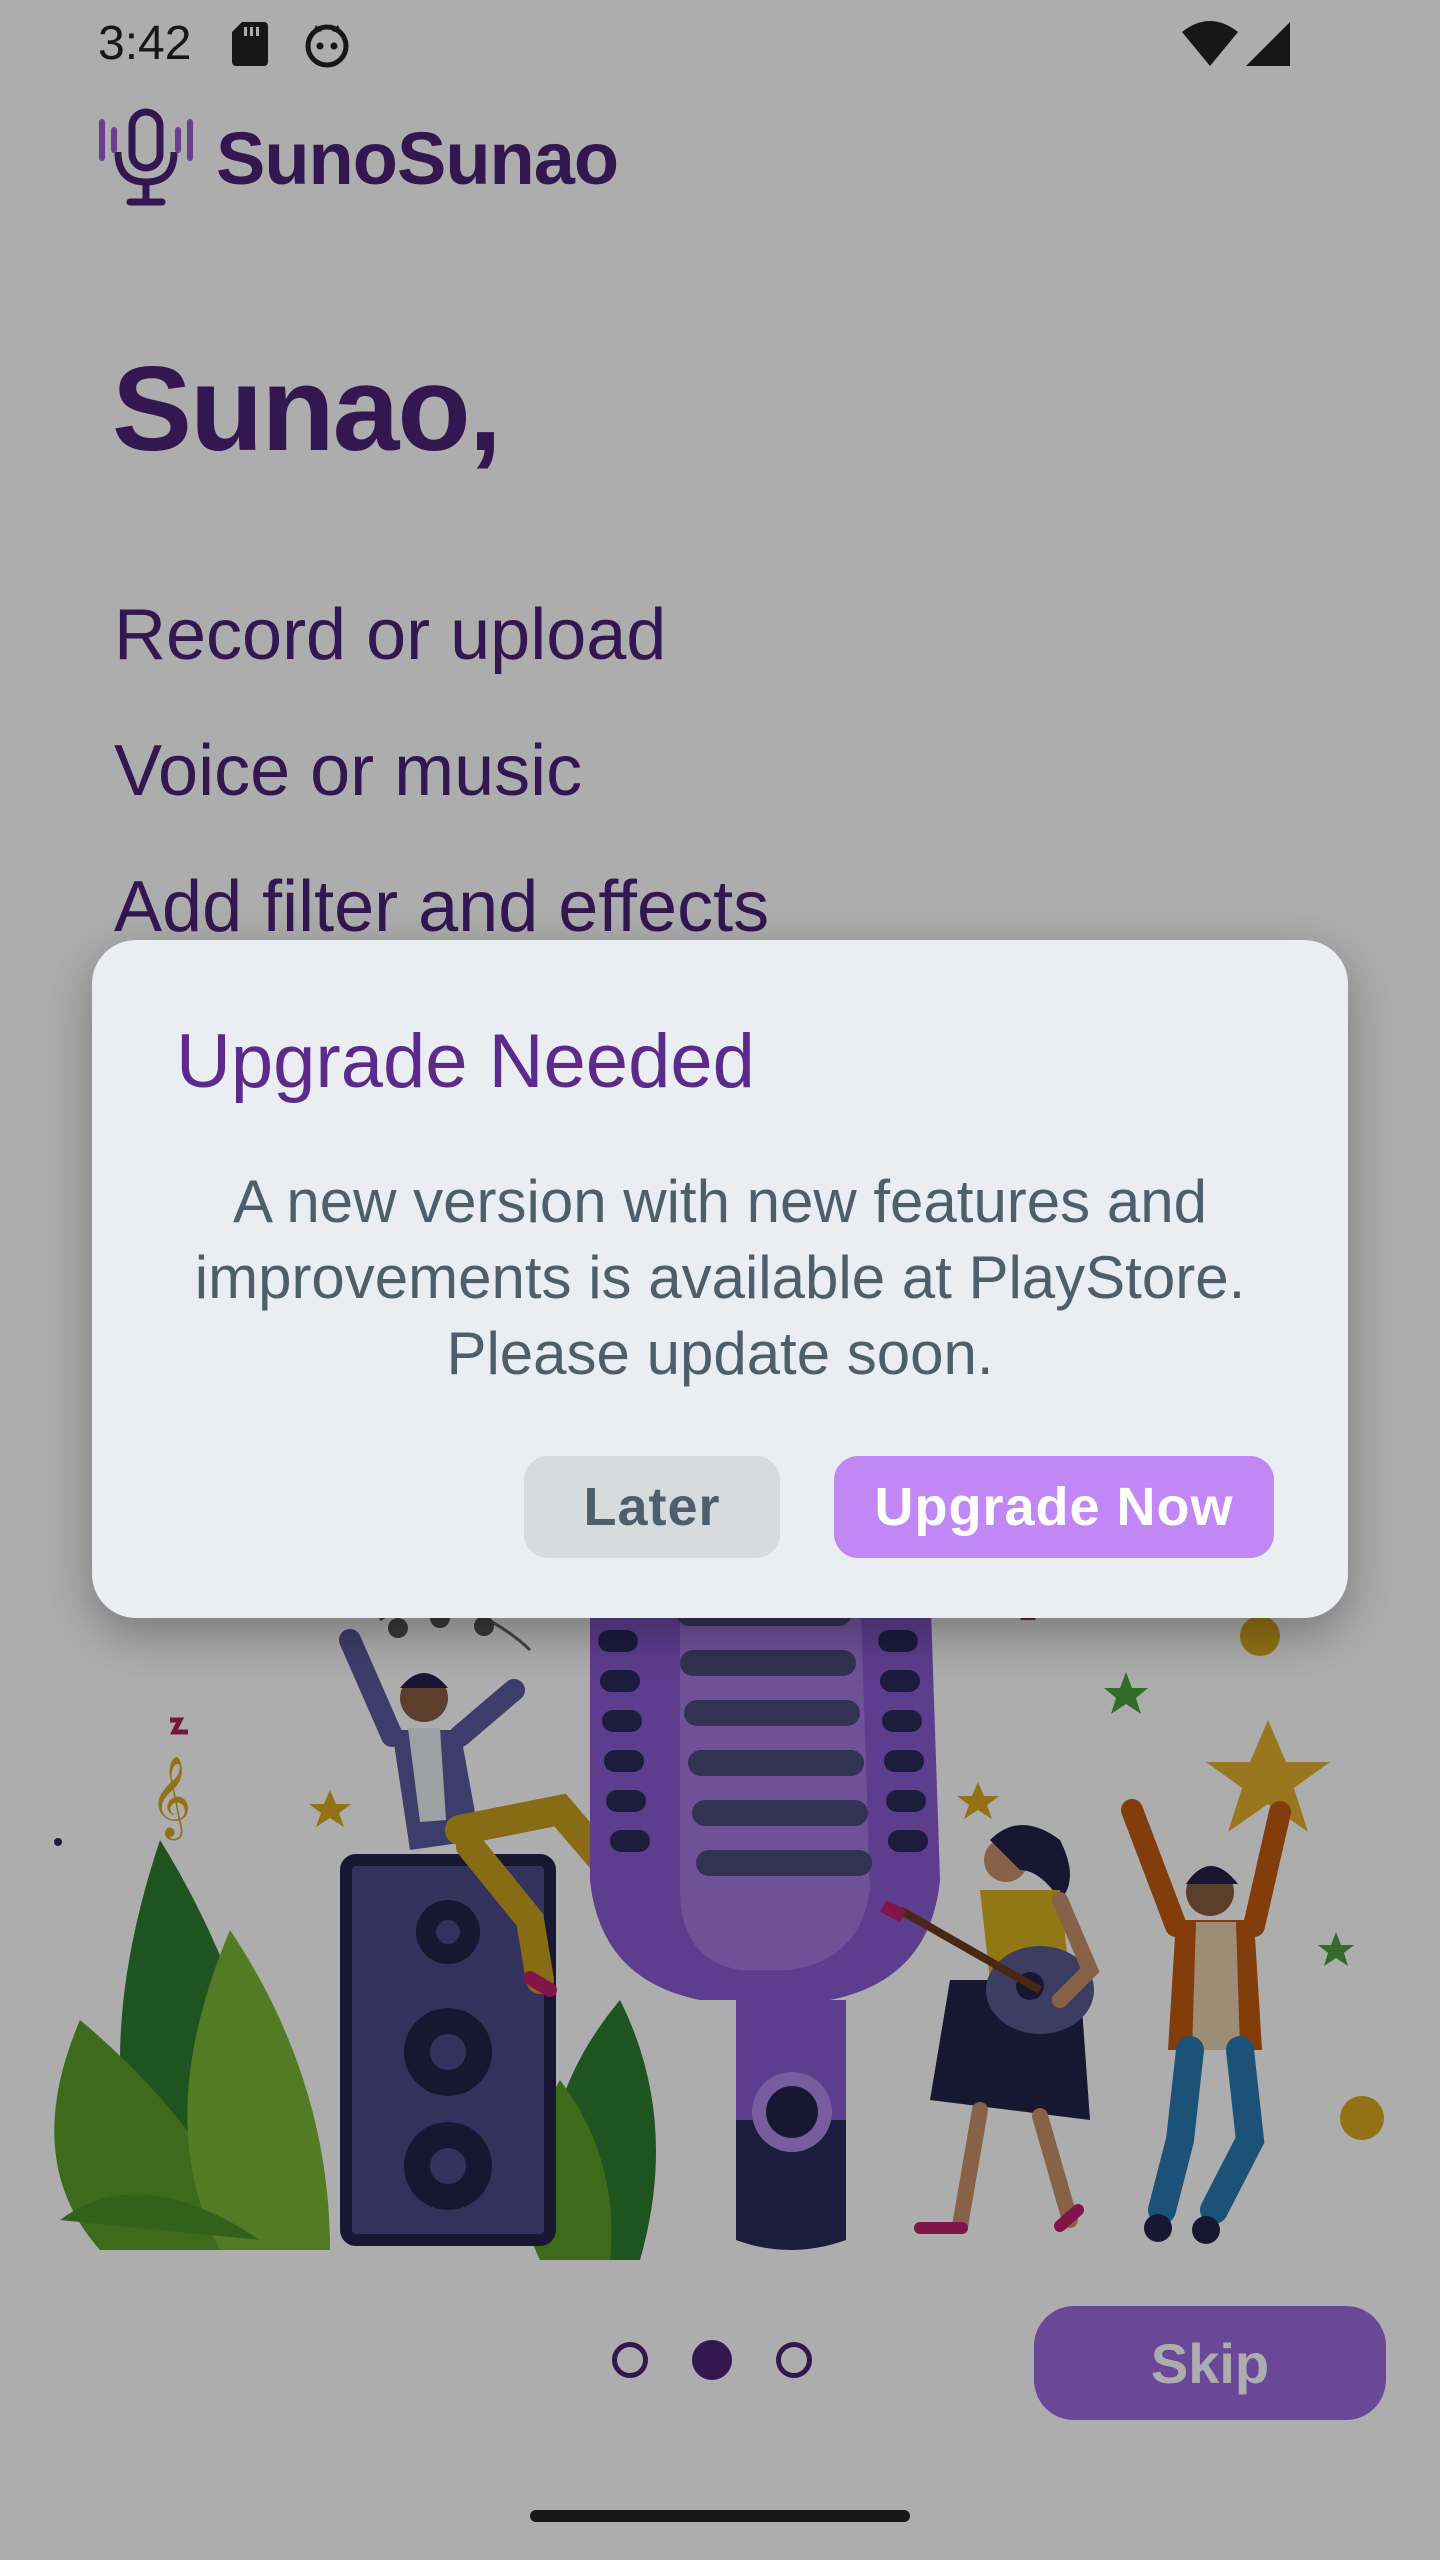 Image resolution: width=1440 pixels, height=2560 pixels. Describe the element at coordinates (1054, 1507) in the screenshot. I see `upgrade-now-button: Upgrade Now` at that location.